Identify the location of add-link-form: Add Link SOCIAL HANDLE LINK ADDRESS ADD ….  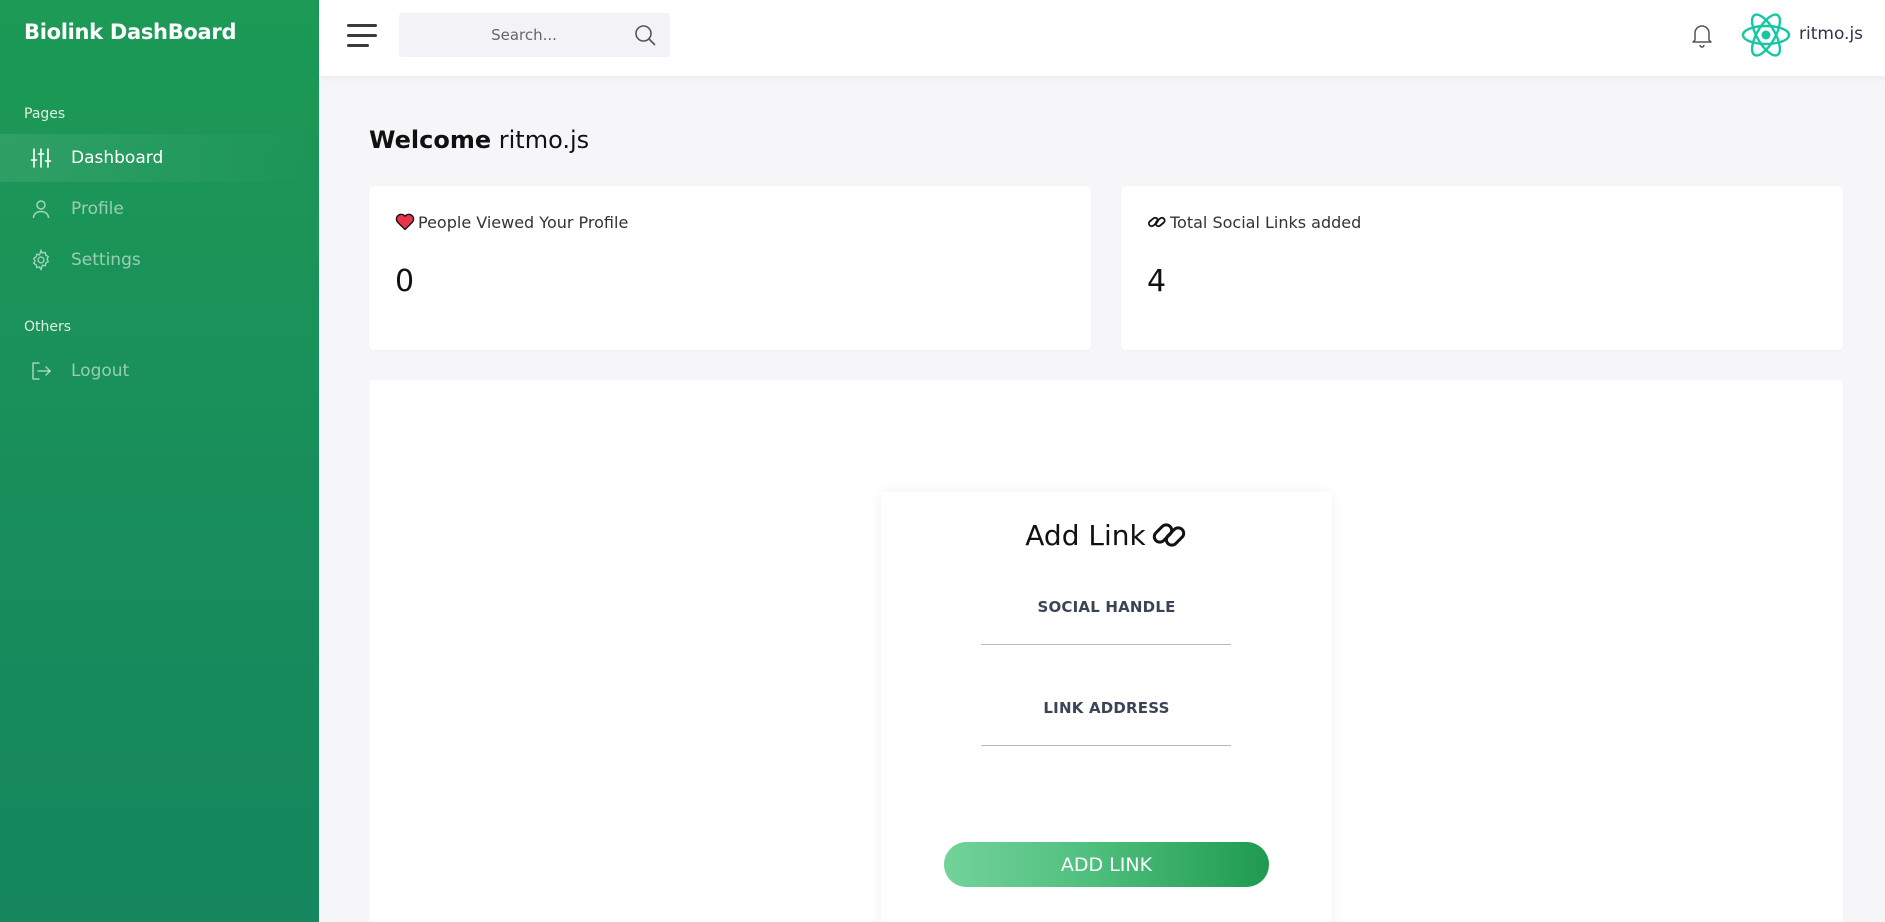
(1106, 707).